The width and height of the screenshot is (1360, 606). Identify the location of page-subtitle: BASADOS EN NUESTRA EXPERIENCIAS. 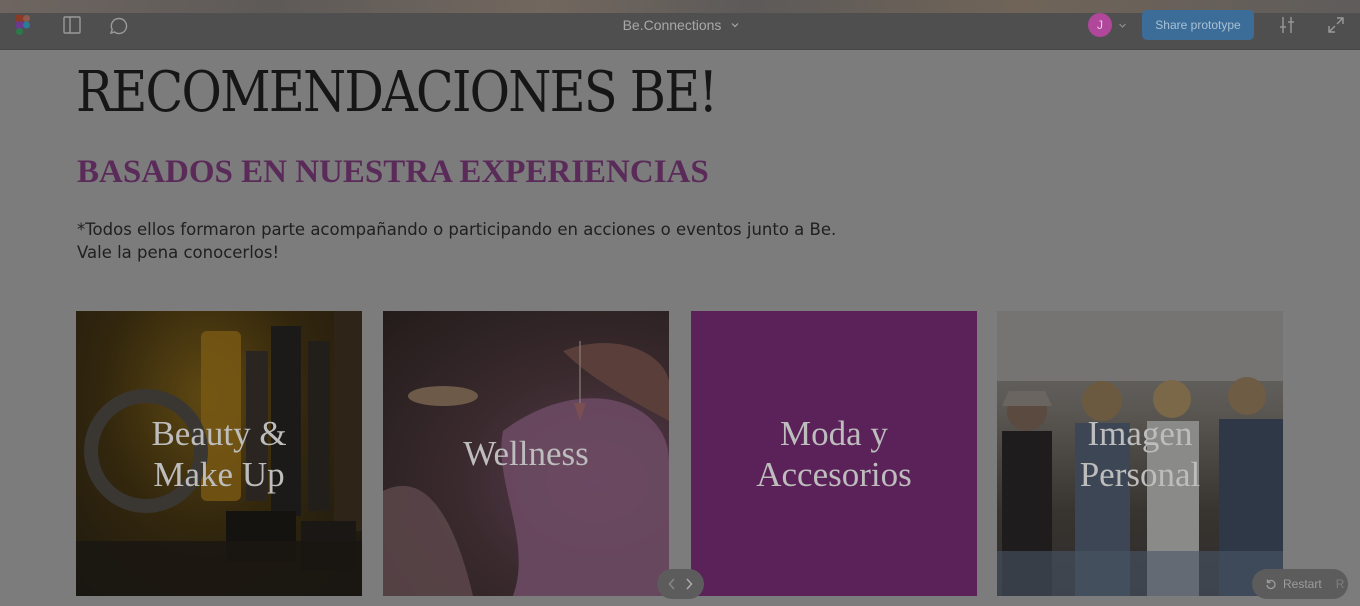
(393, 172).